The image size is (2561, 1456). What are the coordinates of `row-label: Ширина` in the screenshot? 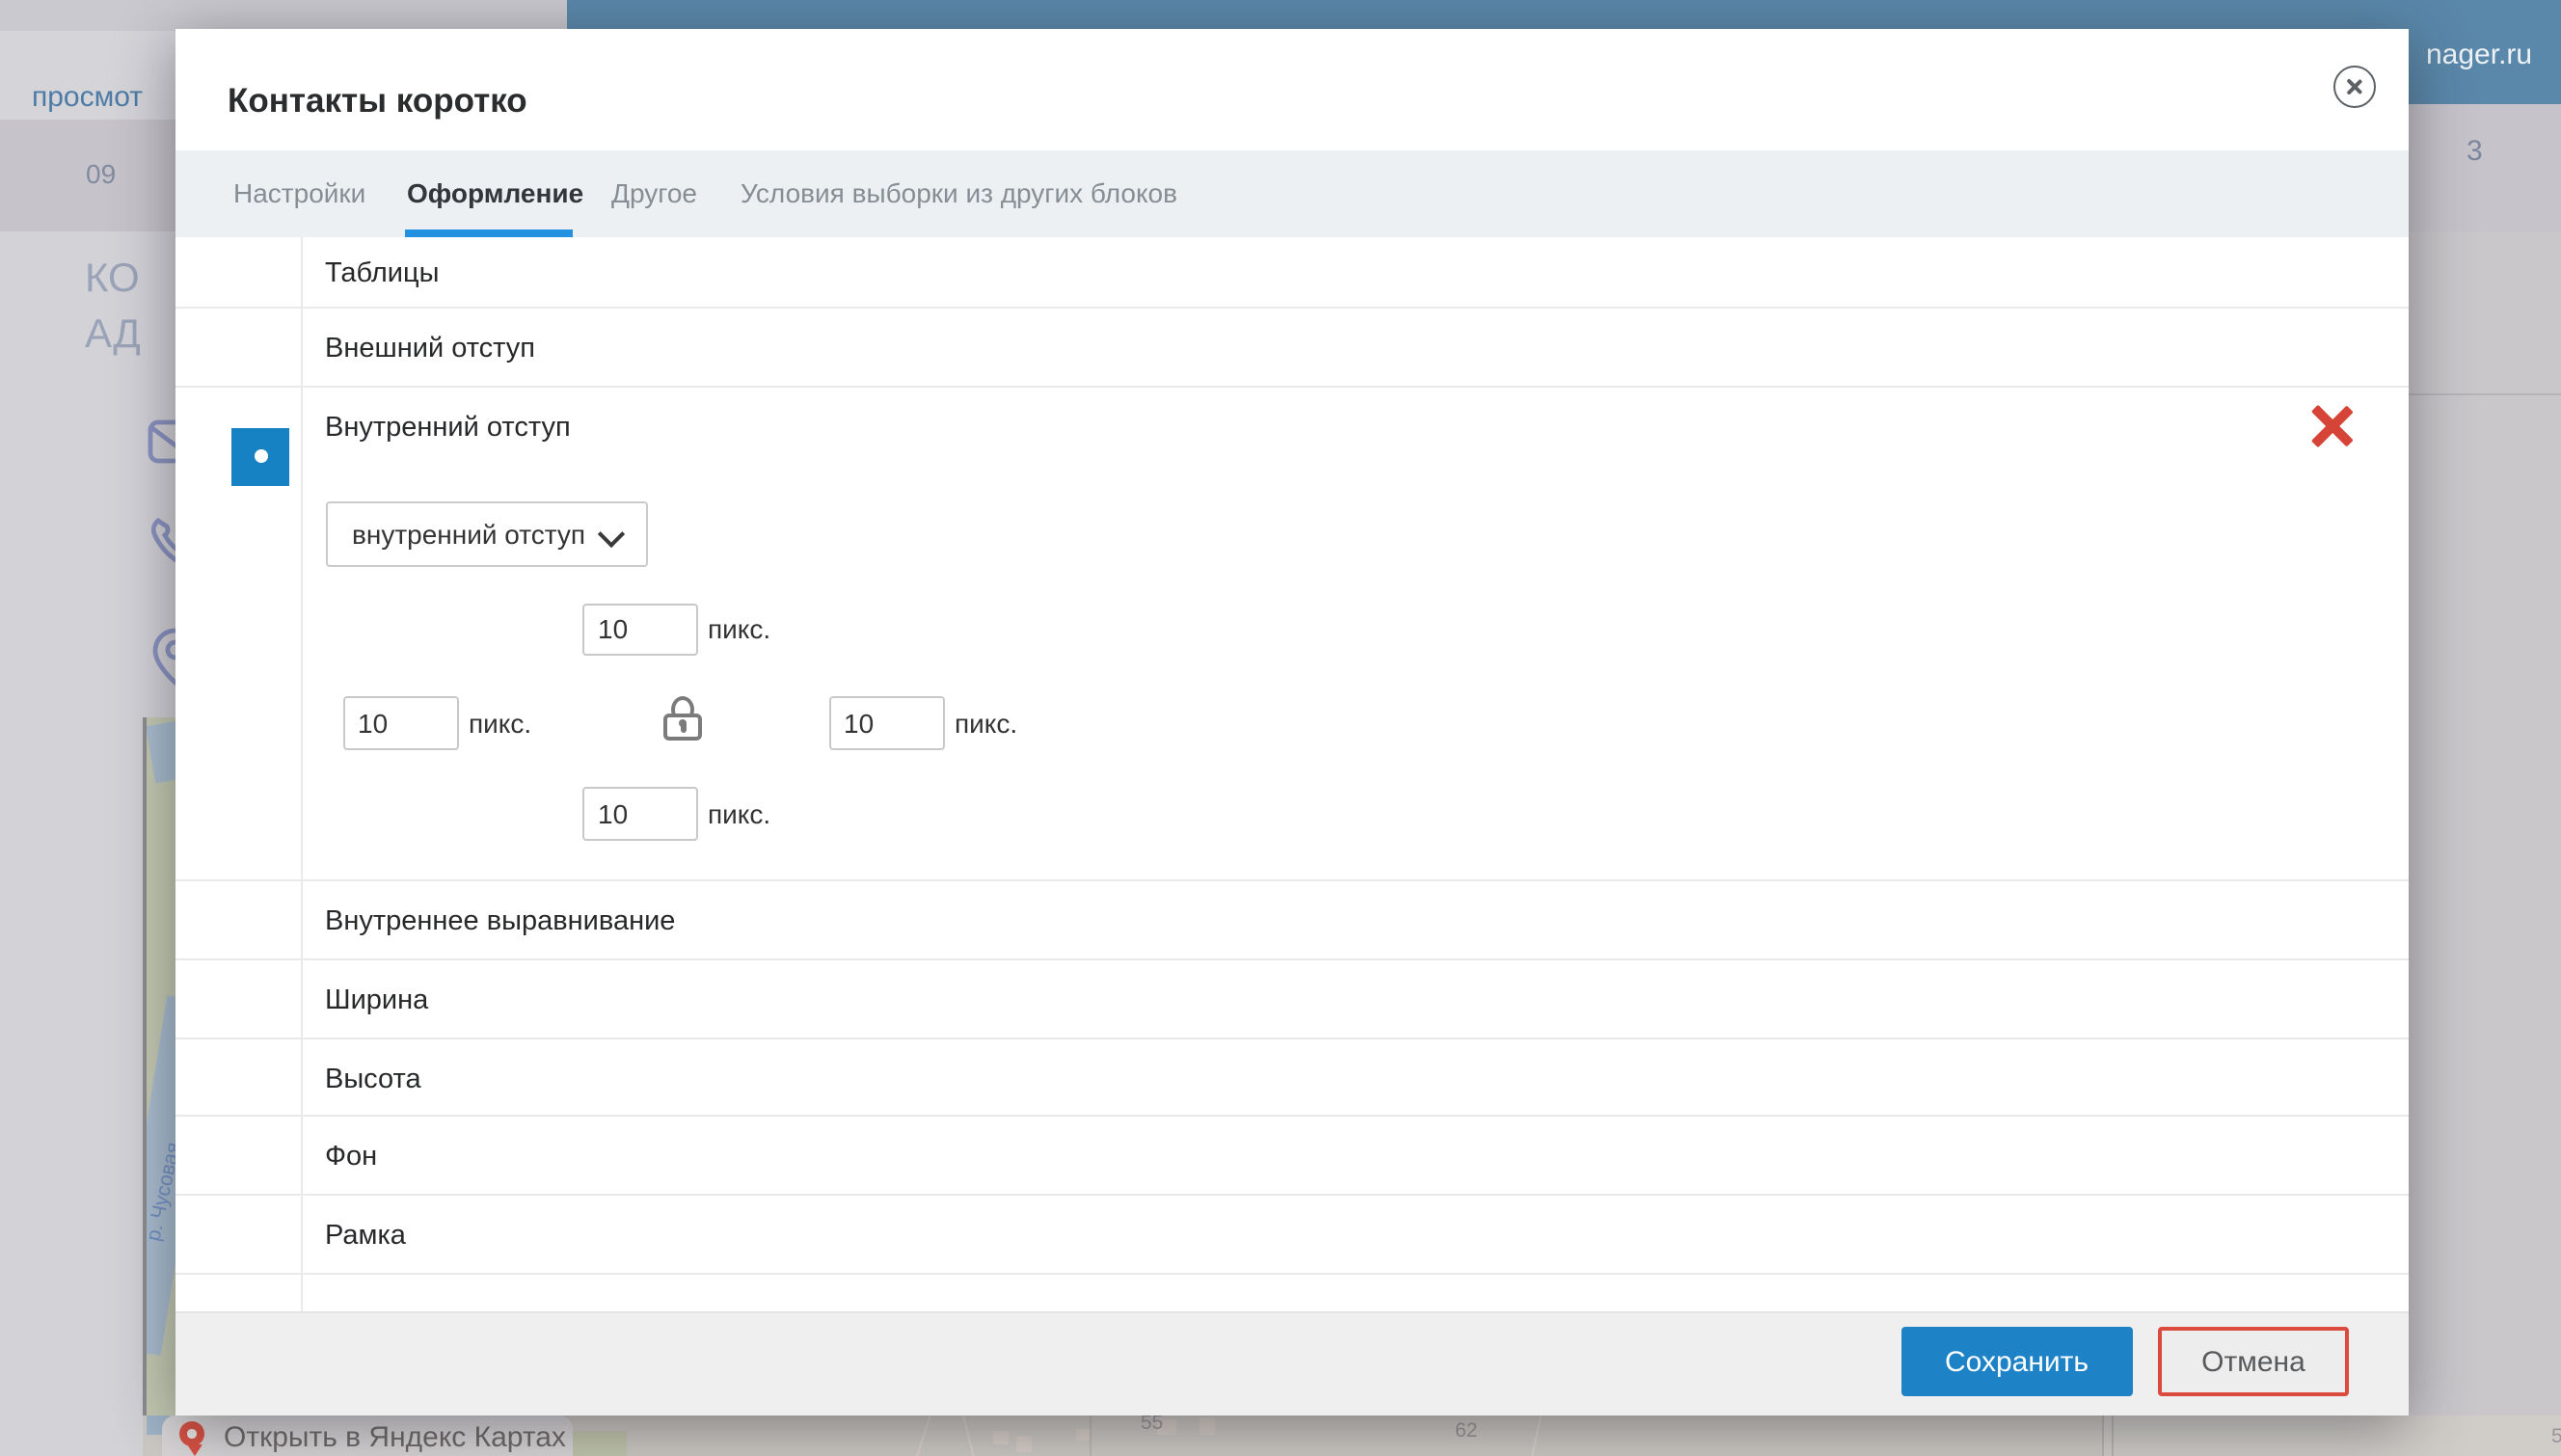 It's located at (377, 1000).